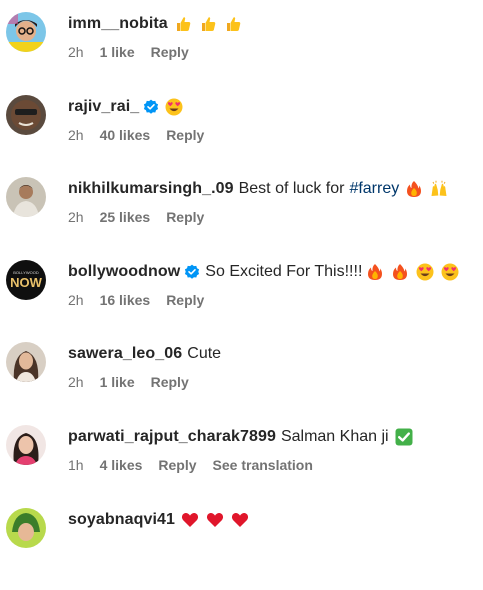  What do you see at coordinates (125, 217) in the screenshot?
I see `likes-count: 25 likes` at bounding box center [125, 217].